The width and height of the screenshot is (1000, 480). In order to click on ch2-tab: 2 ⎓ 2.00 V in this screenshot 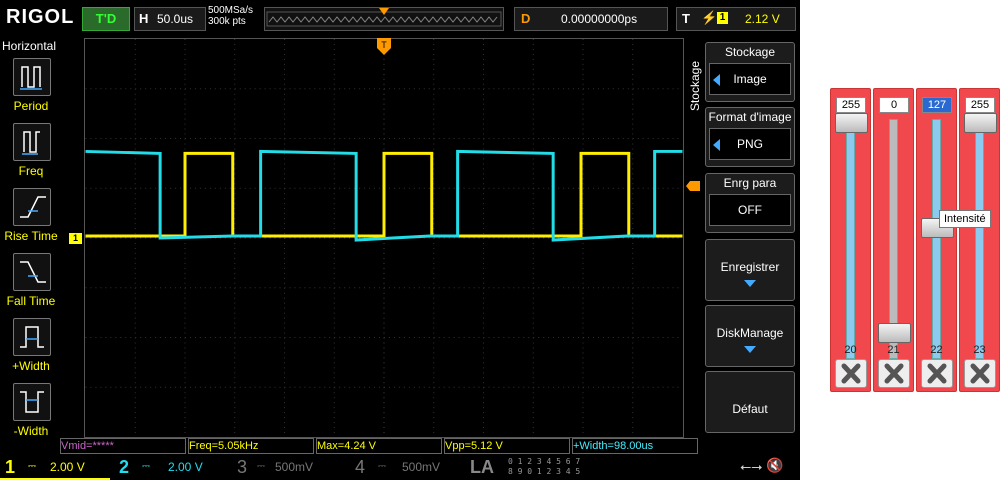, I will do `click(169, 467)`.